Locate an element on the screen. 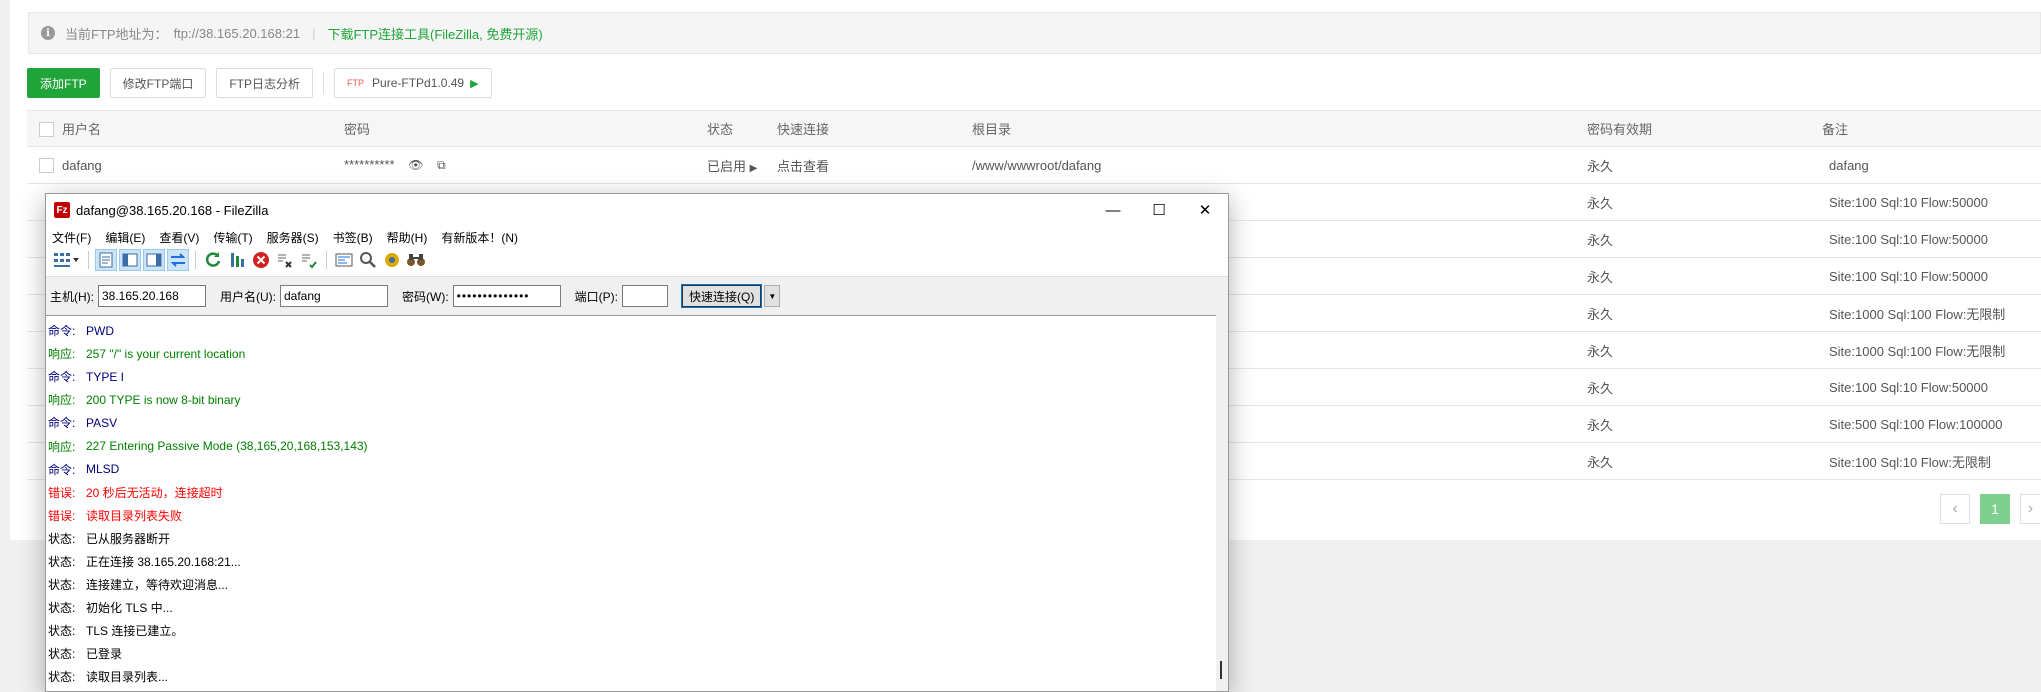 This screenshot has height=692, width=2041. quick-connect-link: 点击查看 is located at coordinates (874, 165).